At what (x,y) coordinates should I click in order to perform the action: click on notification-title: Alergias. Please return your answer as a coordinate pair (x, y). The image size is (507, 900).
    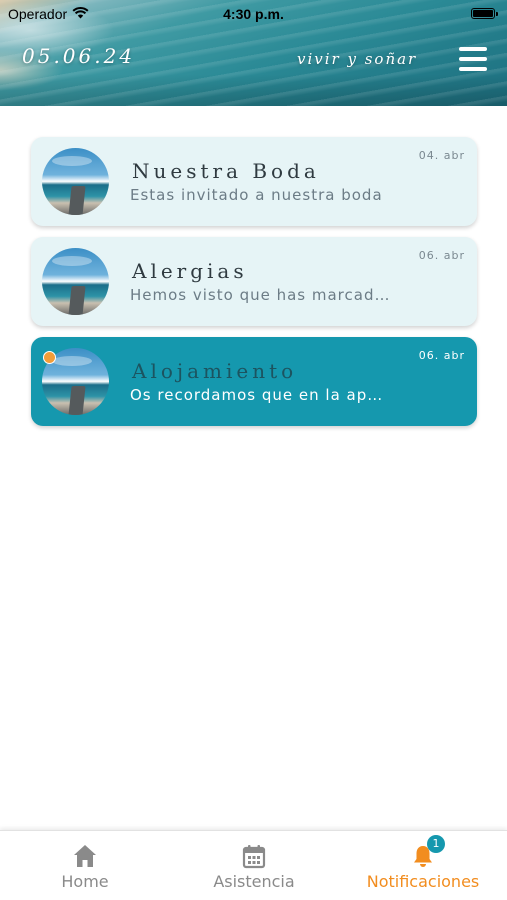
    Looking at the image, I should click on (190, 271).